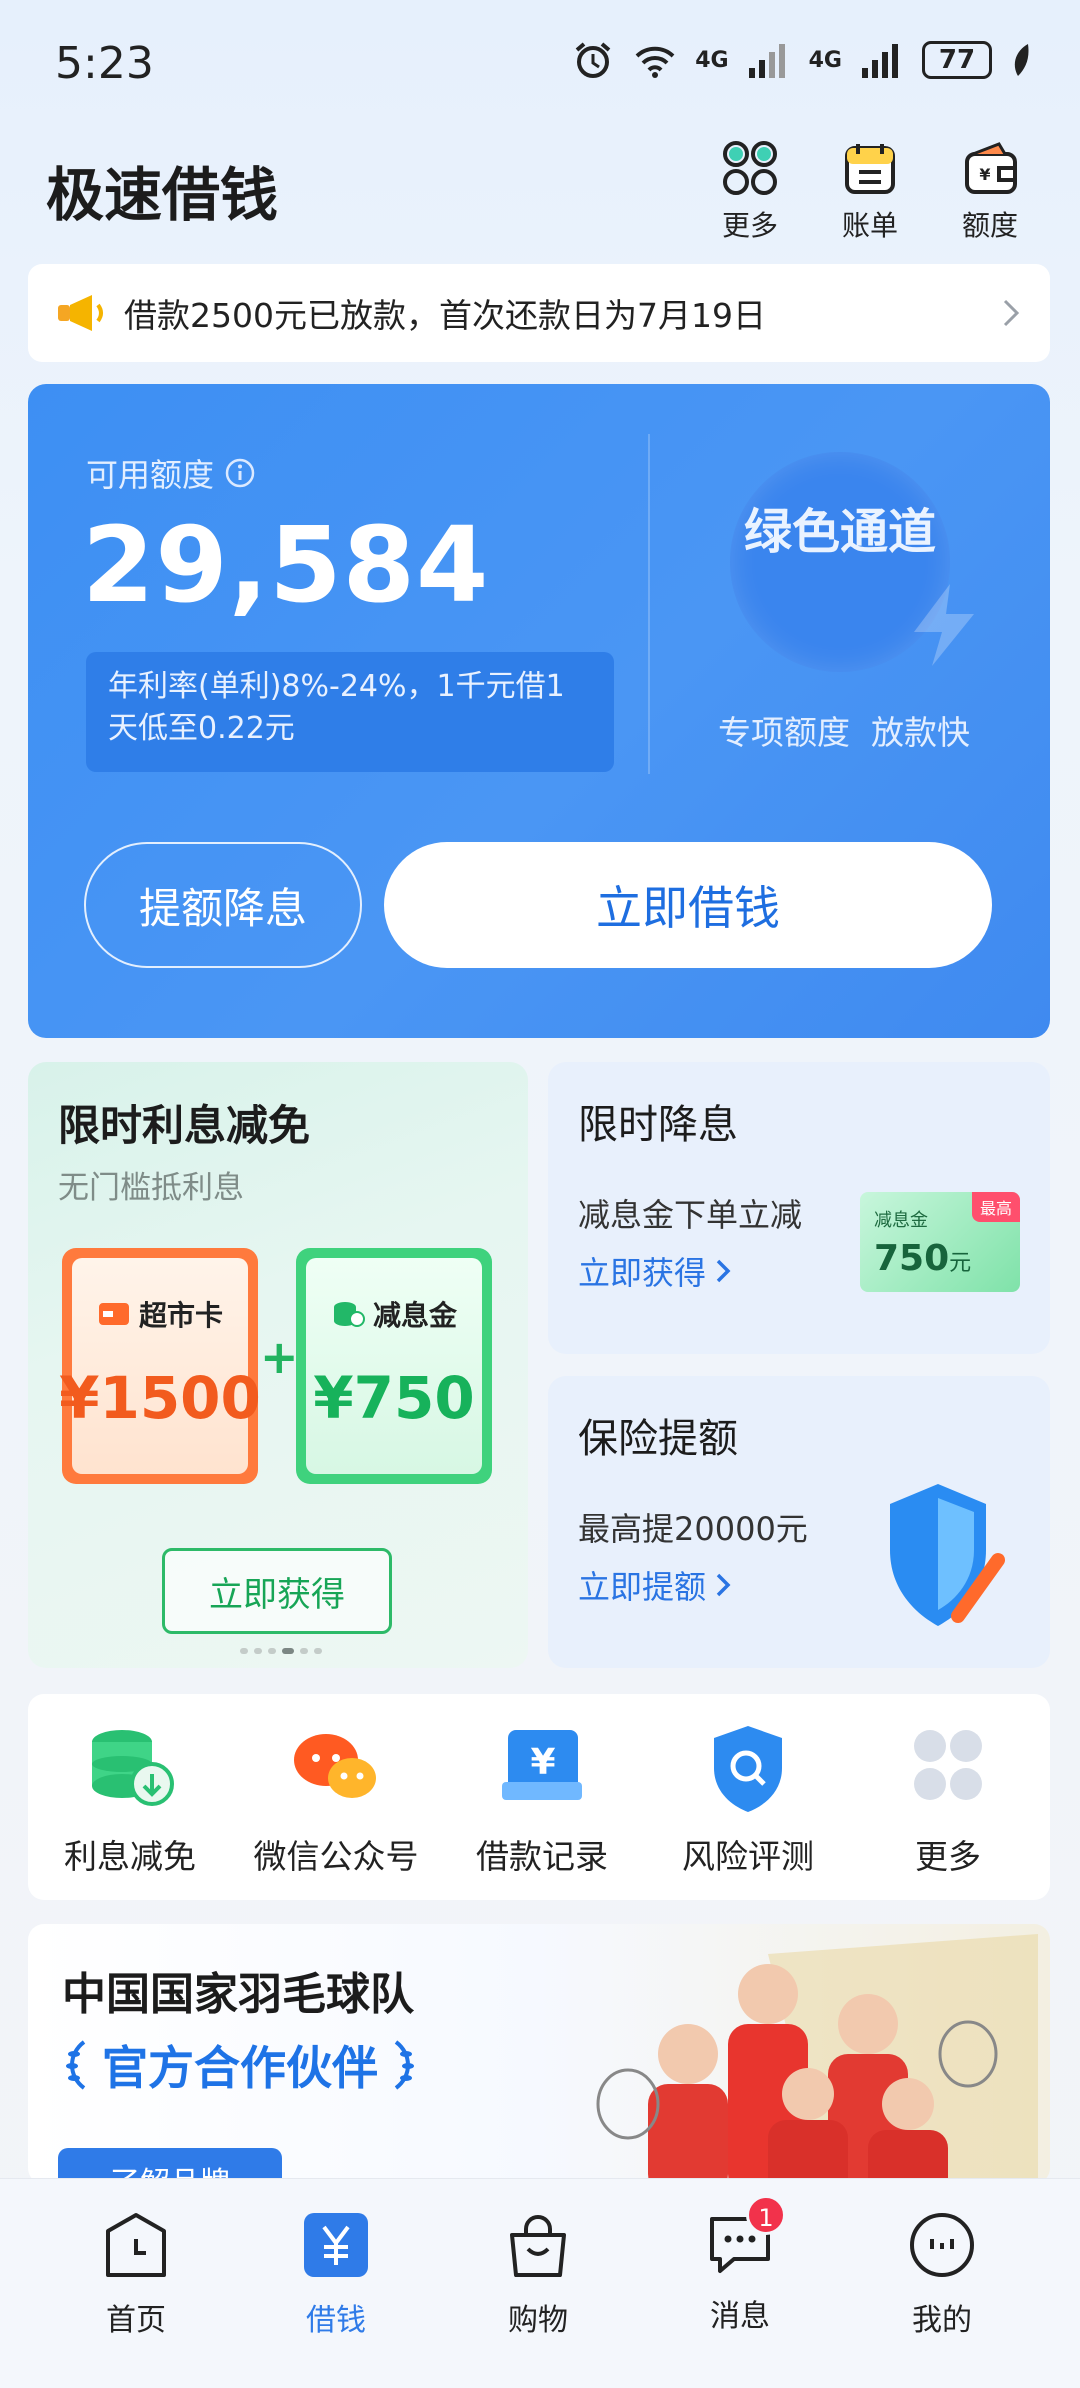 Image resolution: width=1080 pixels, height=2388 pixels. I want to click on quick-item-interest-relief: 利息减免, so click(130, 1800).